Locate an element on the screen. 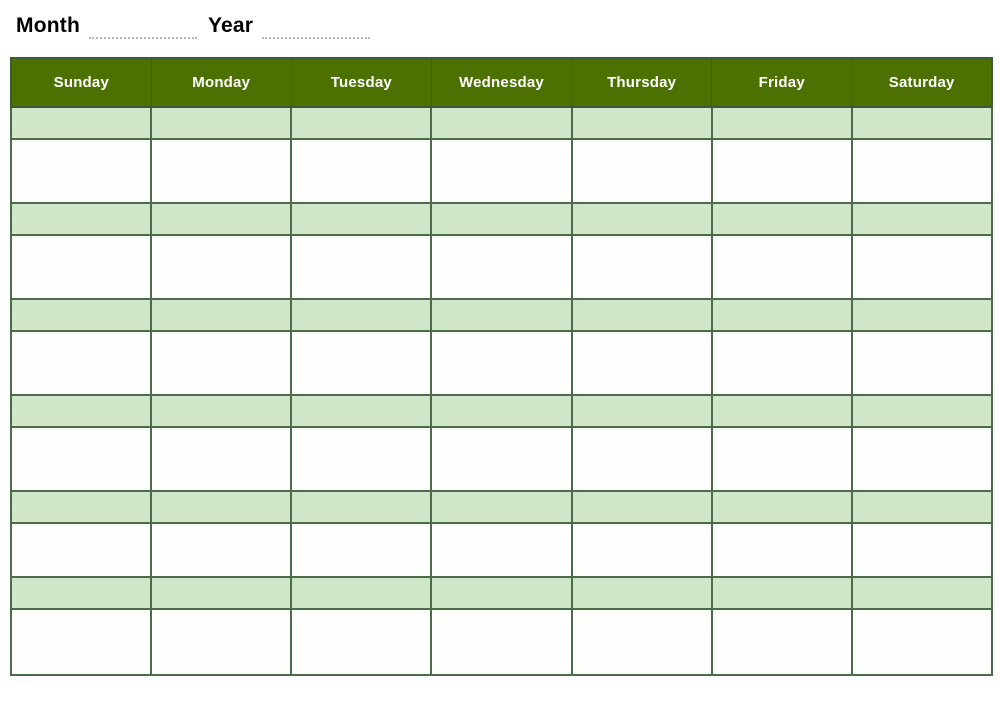  month-fill-in-line is located at coordinates (142, 31).